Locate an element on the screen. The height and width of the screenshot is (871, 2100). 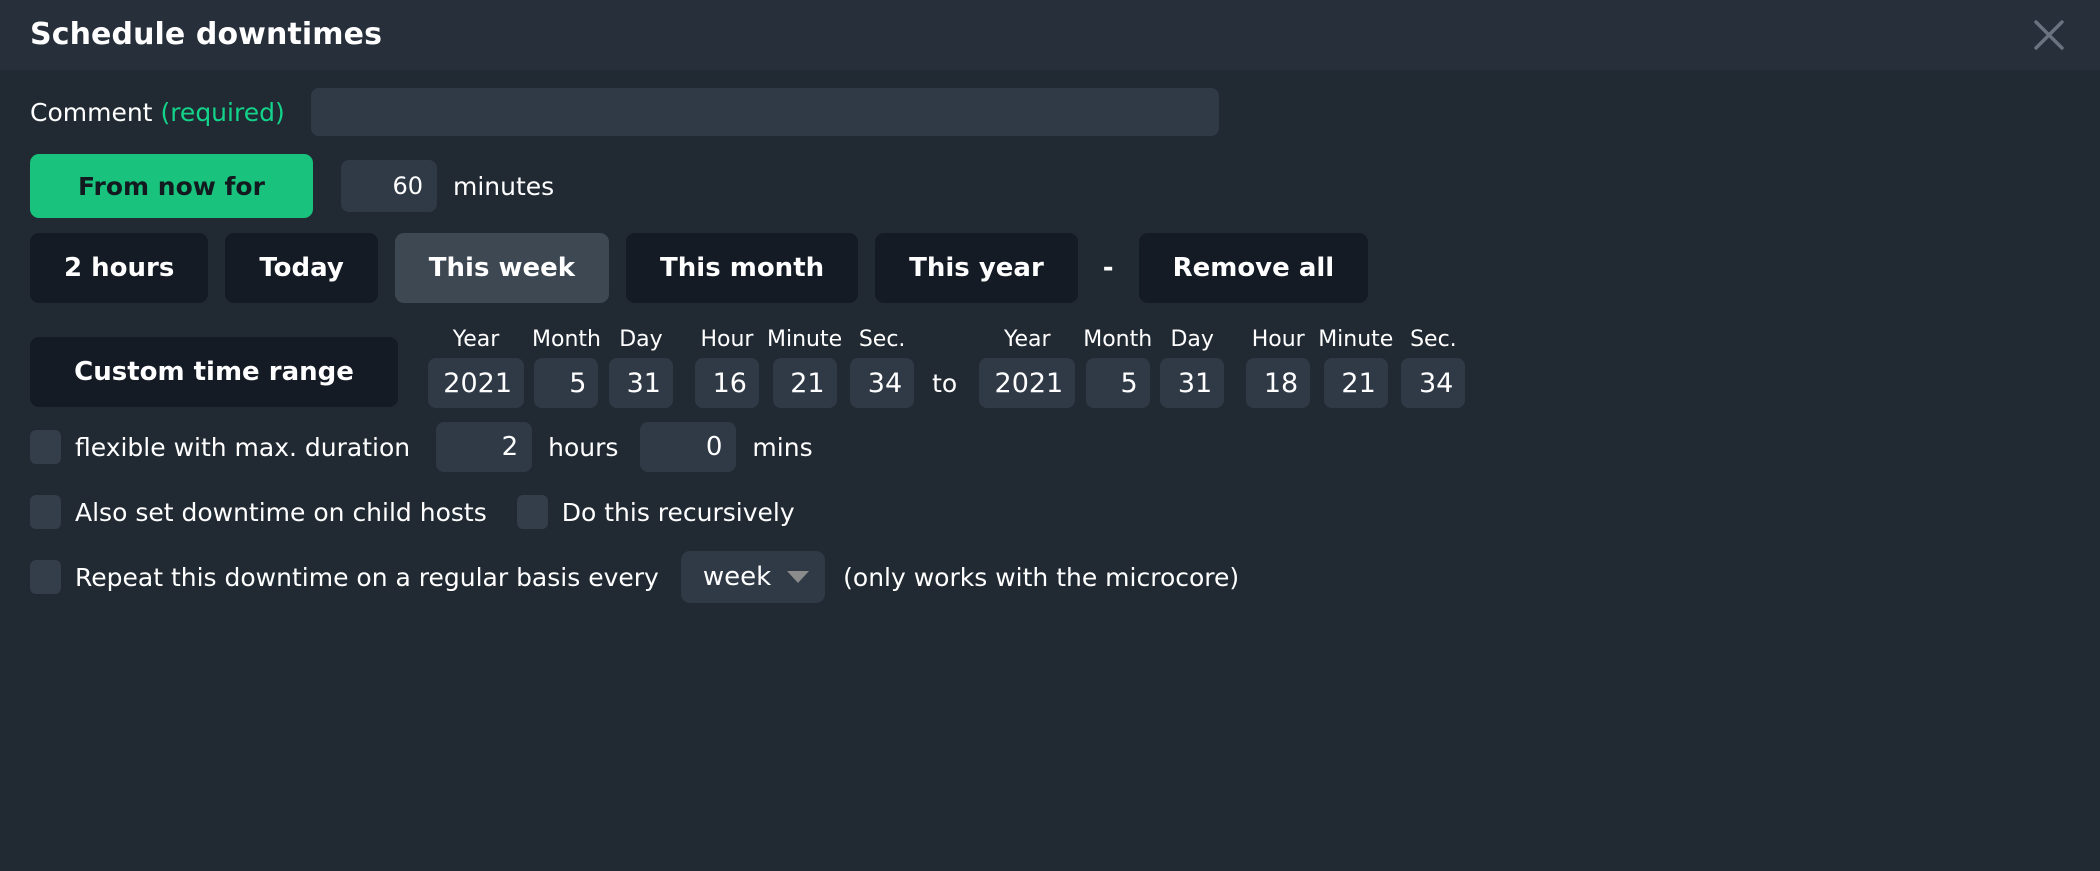
close-icon is located at coordinates (2049, 35).